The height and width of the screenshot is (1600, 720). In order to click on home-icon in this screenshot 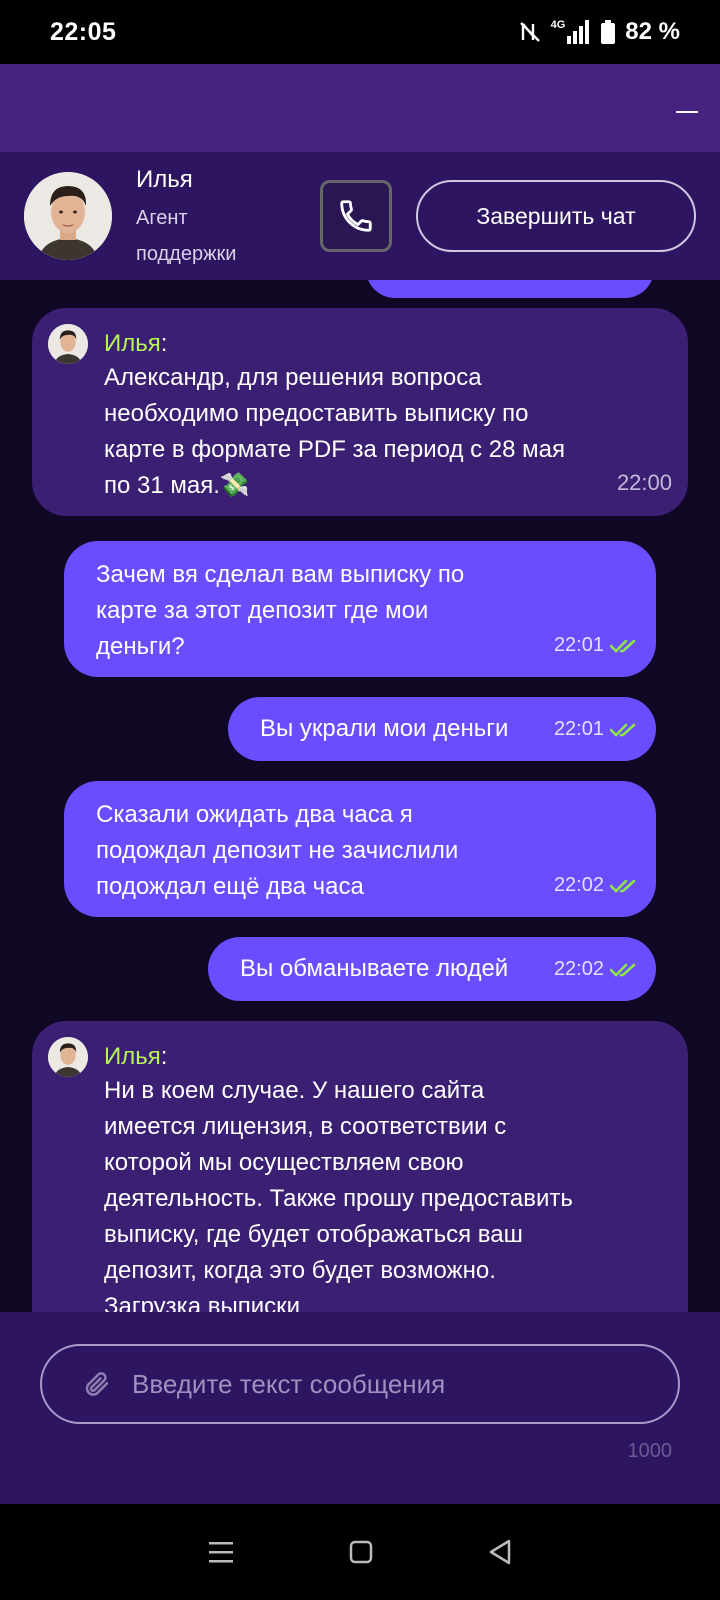, I will do `click(361, 1552)`.